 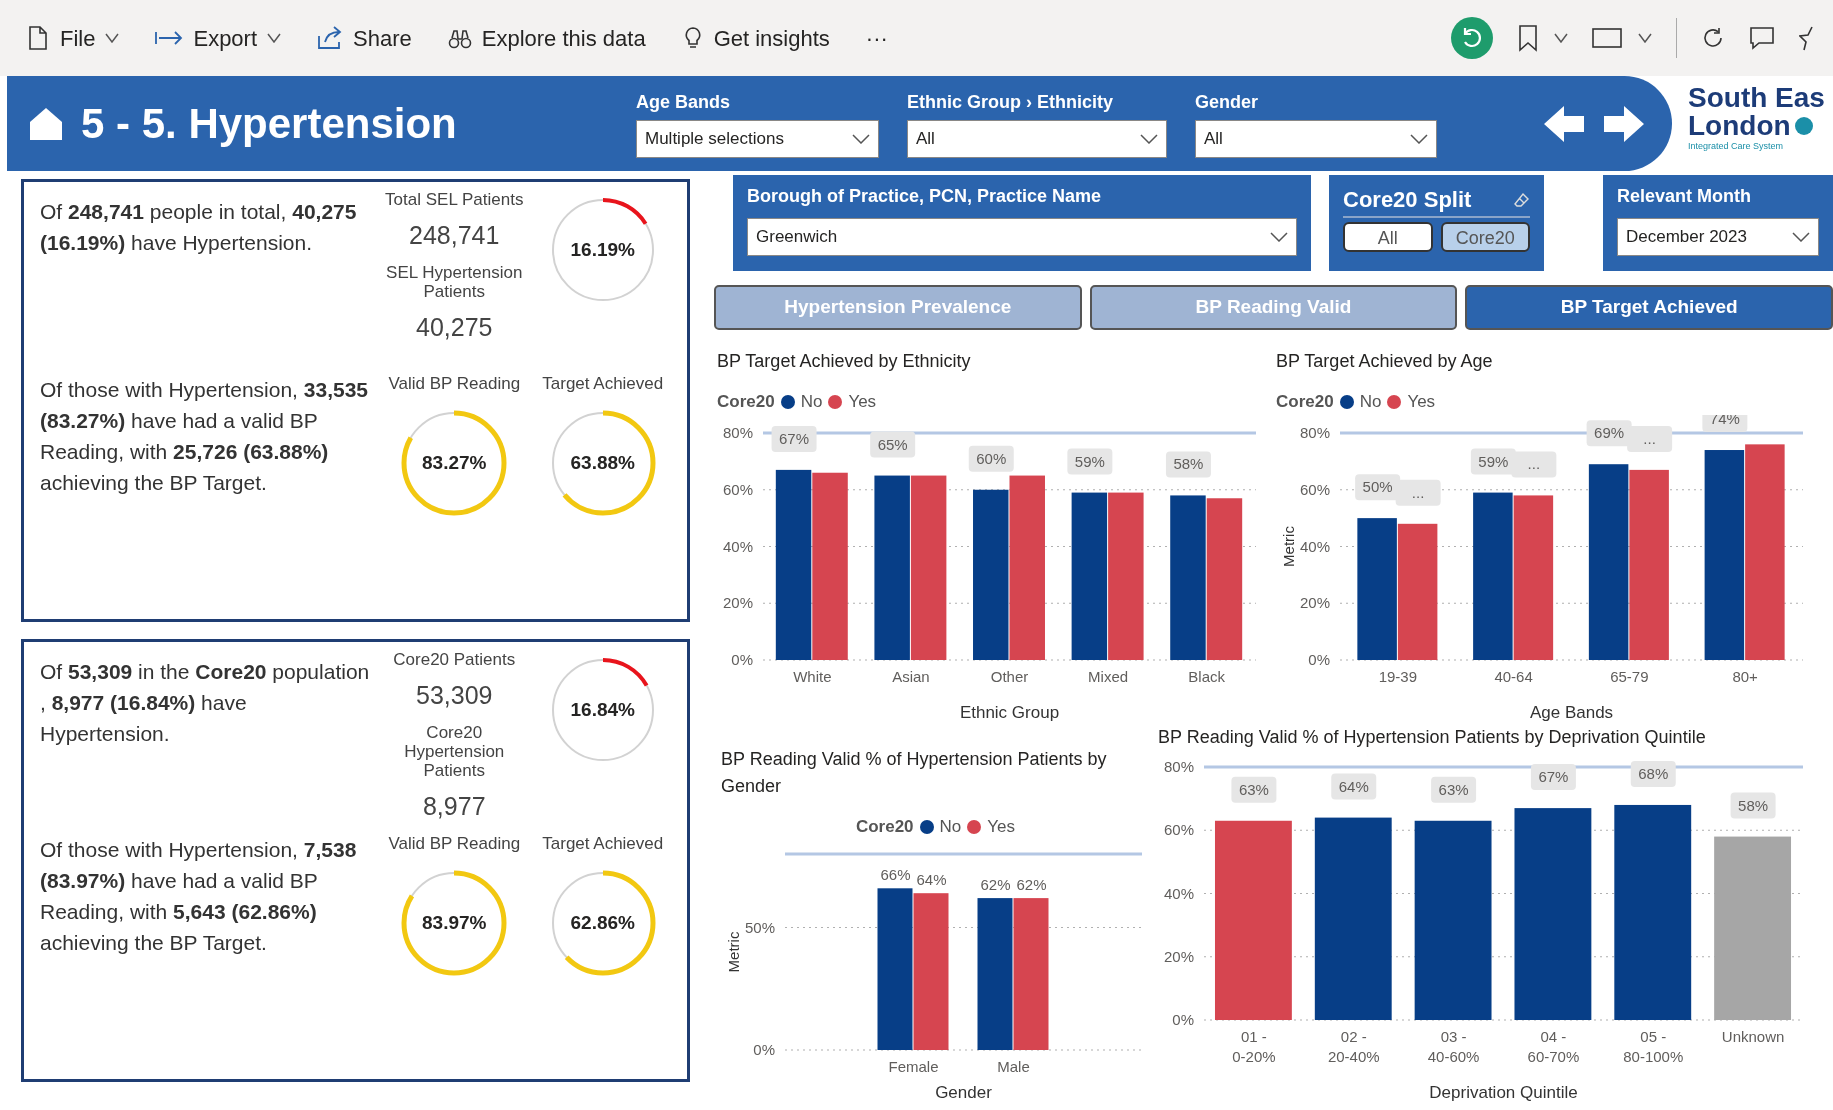 I want to click on axis-category-label: Black, so click(x=1207, y=676).